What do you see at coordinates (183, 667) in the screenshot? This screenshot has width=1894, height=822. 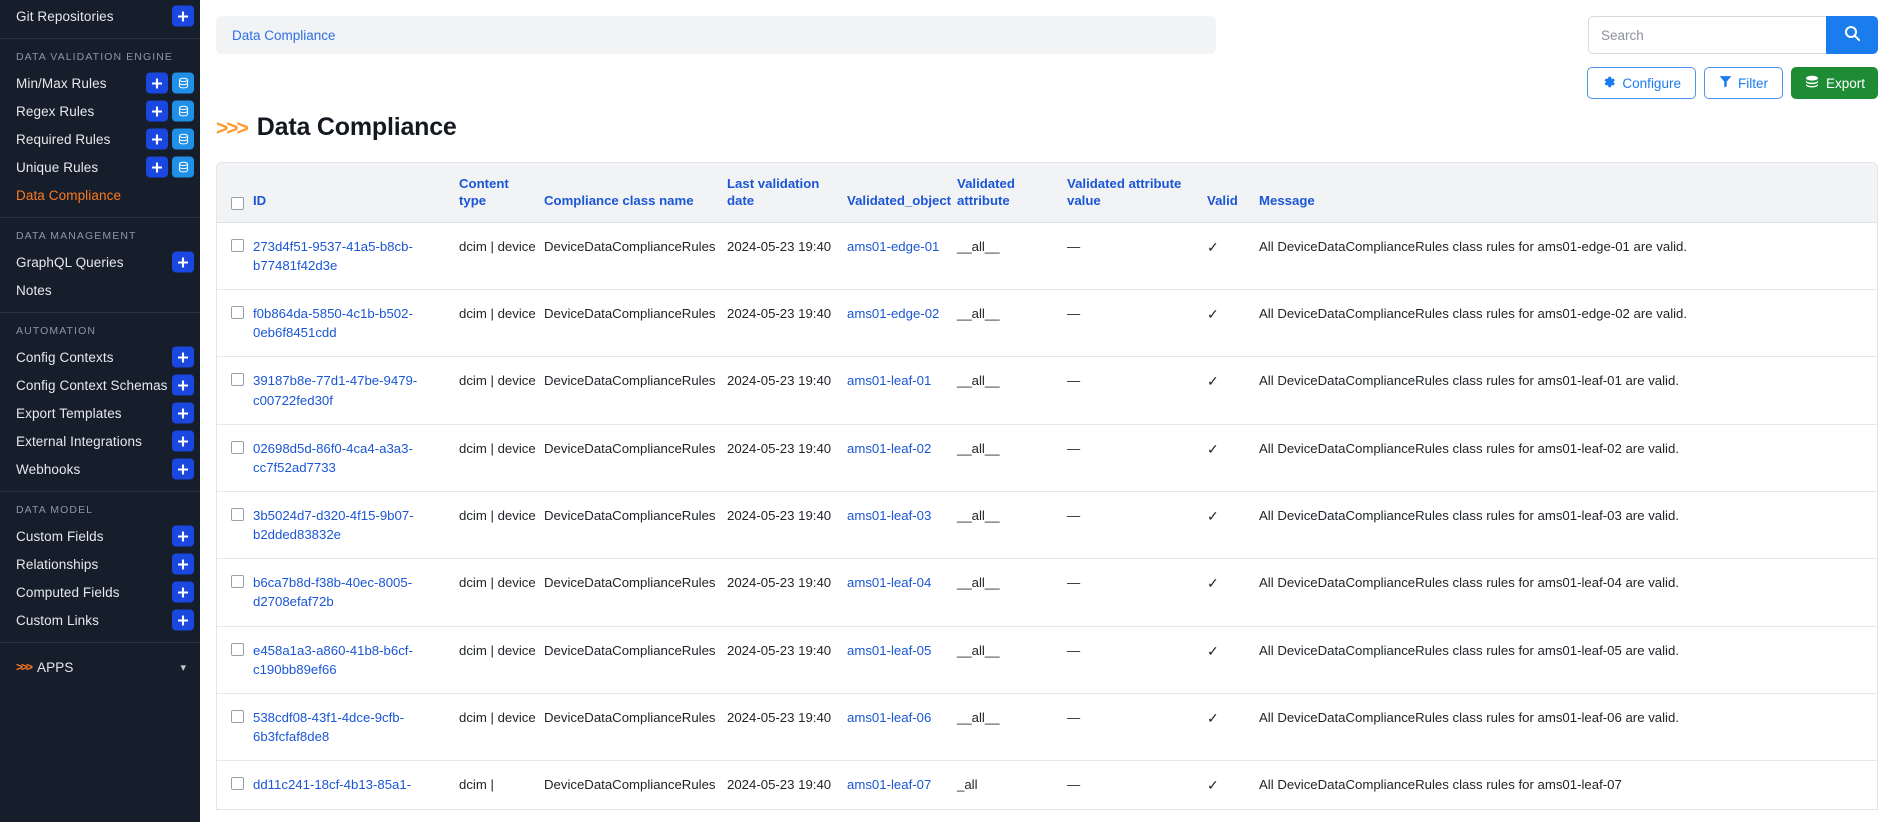 I see `chevron-down-icon: ▾` at bounding box center [183, 667].